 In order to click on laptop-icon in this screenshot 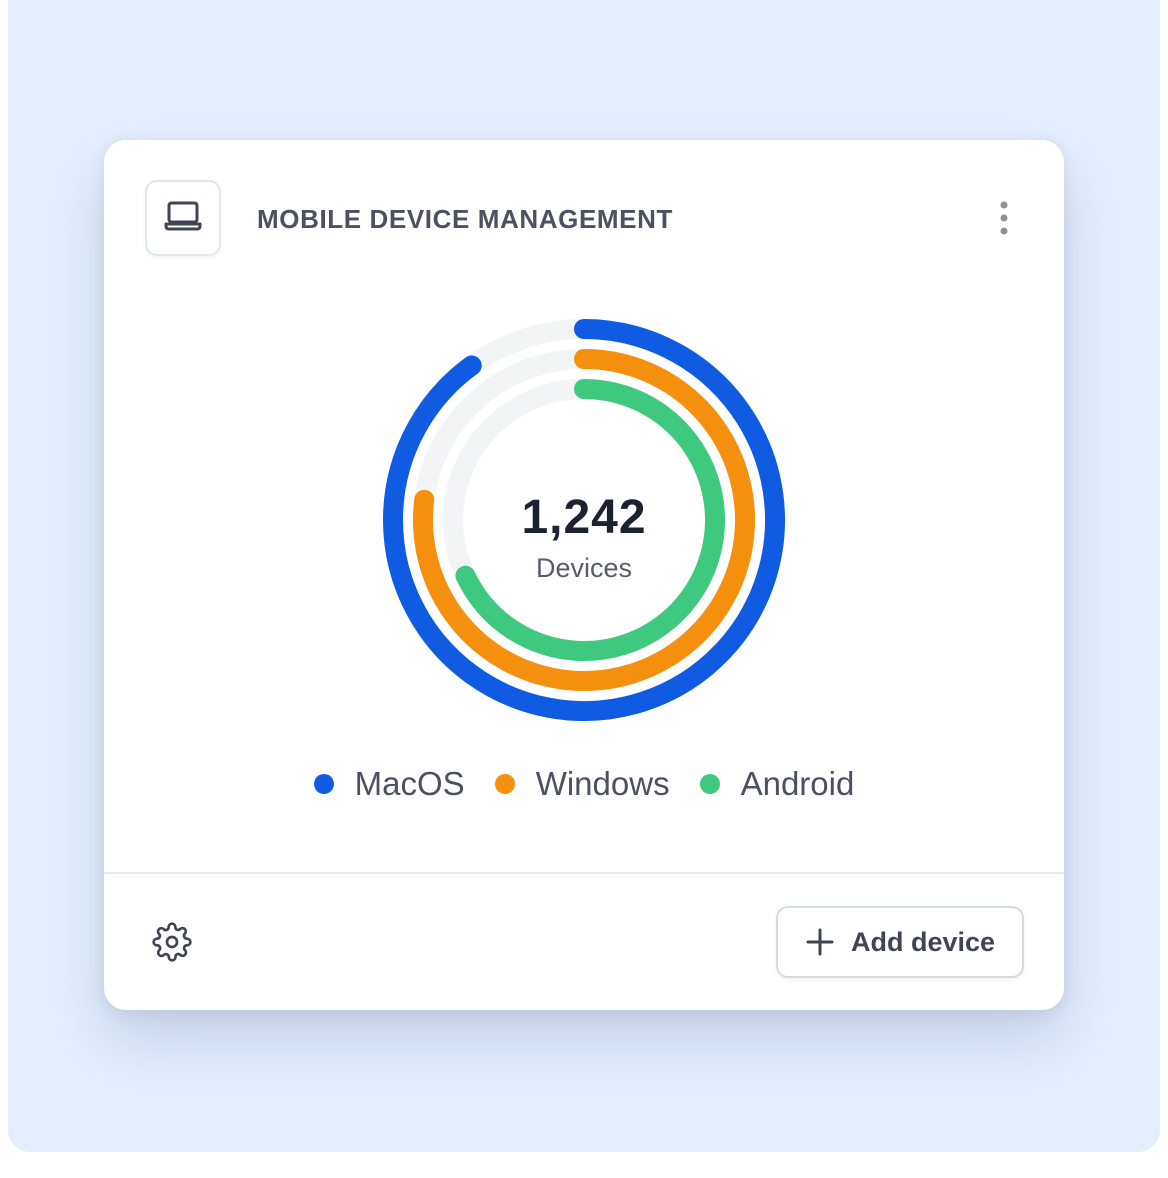, I will do `click(183, 218)`.